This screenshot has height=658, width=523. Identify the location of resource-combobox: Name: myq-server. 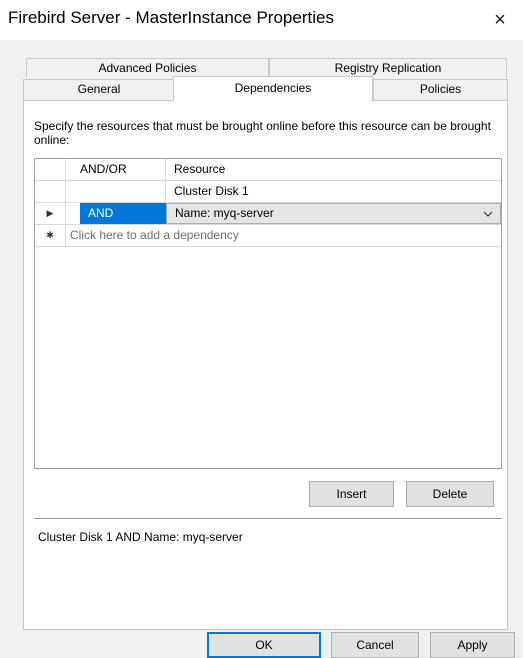
(333, 213).